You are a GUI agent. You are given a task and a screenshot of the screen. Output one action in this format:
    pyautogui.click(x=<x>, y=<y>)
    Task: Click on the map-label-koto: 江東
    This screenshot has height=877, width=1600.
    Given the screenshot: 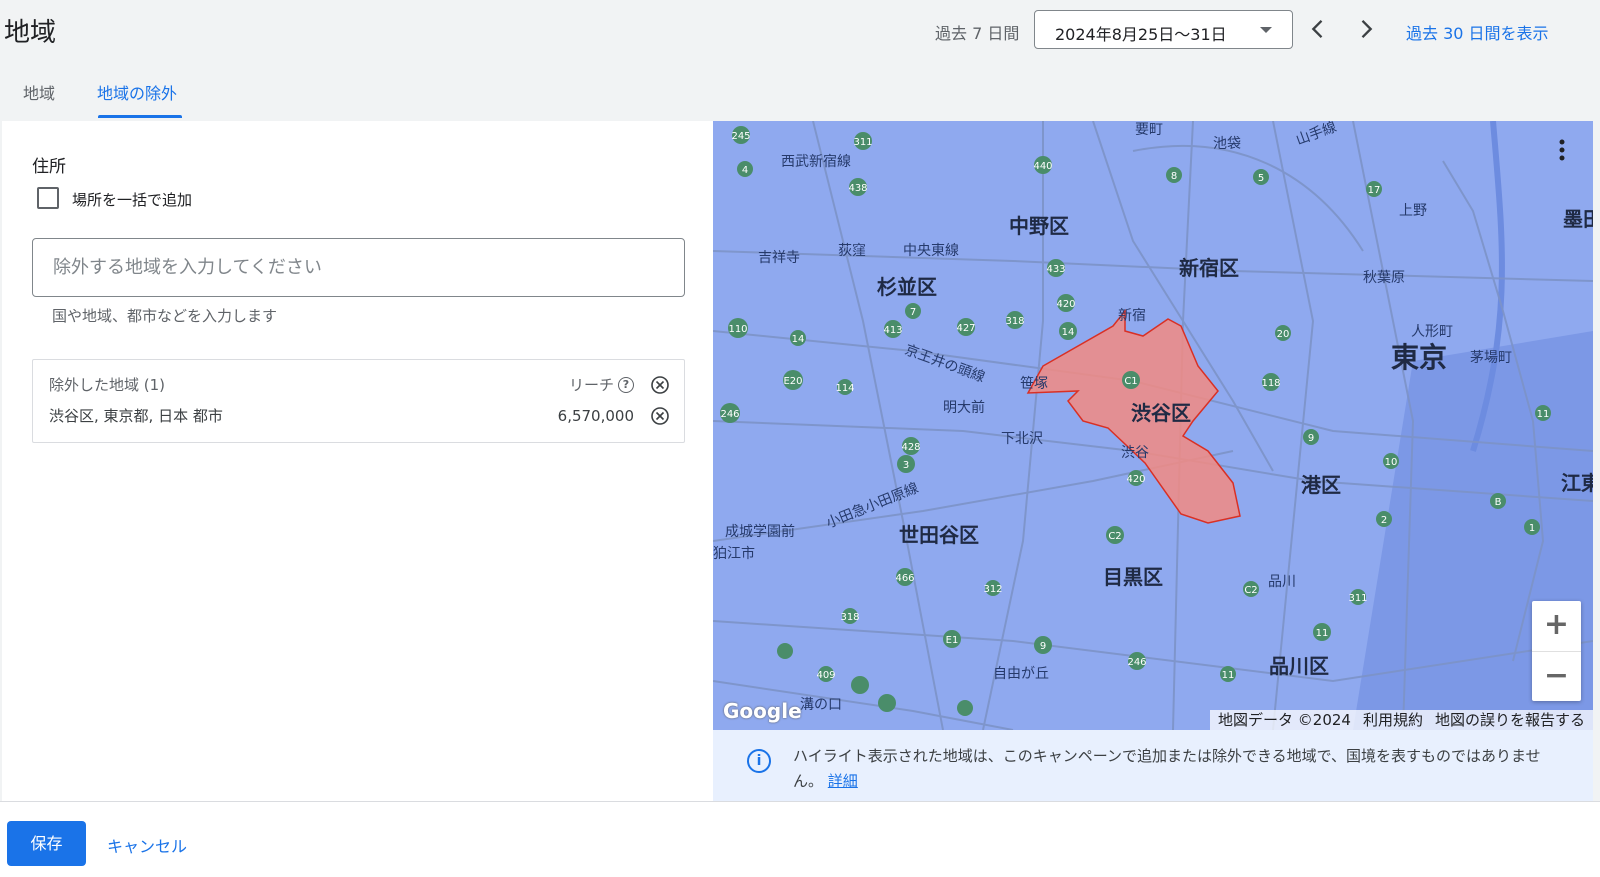 What is the action you would take?
    pyautogui.click(x=1577, y=483)
    